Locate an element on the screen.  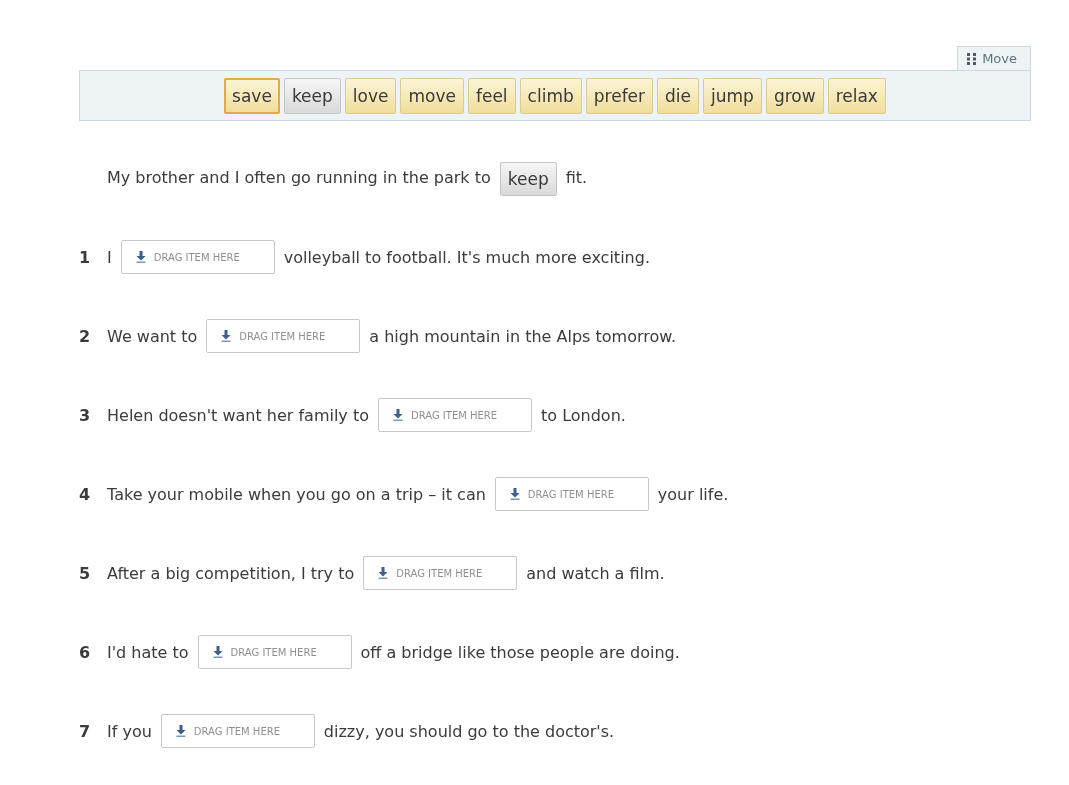
question-number: 1 is located at coordinates (85, 257).